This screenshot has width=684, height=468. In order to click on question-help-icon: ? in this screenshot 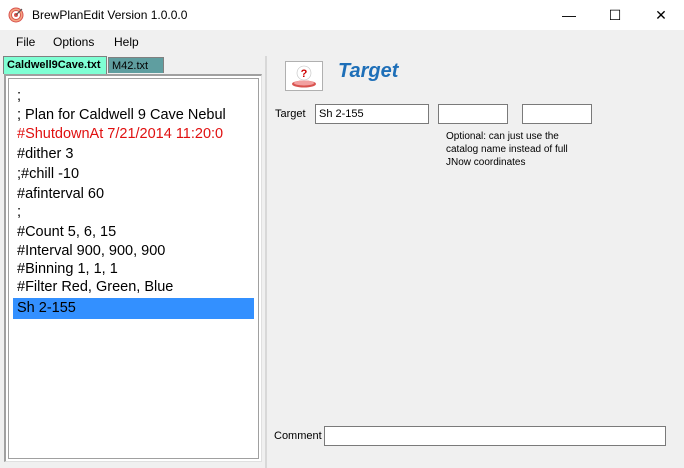, I will do `click(304, 76)`.